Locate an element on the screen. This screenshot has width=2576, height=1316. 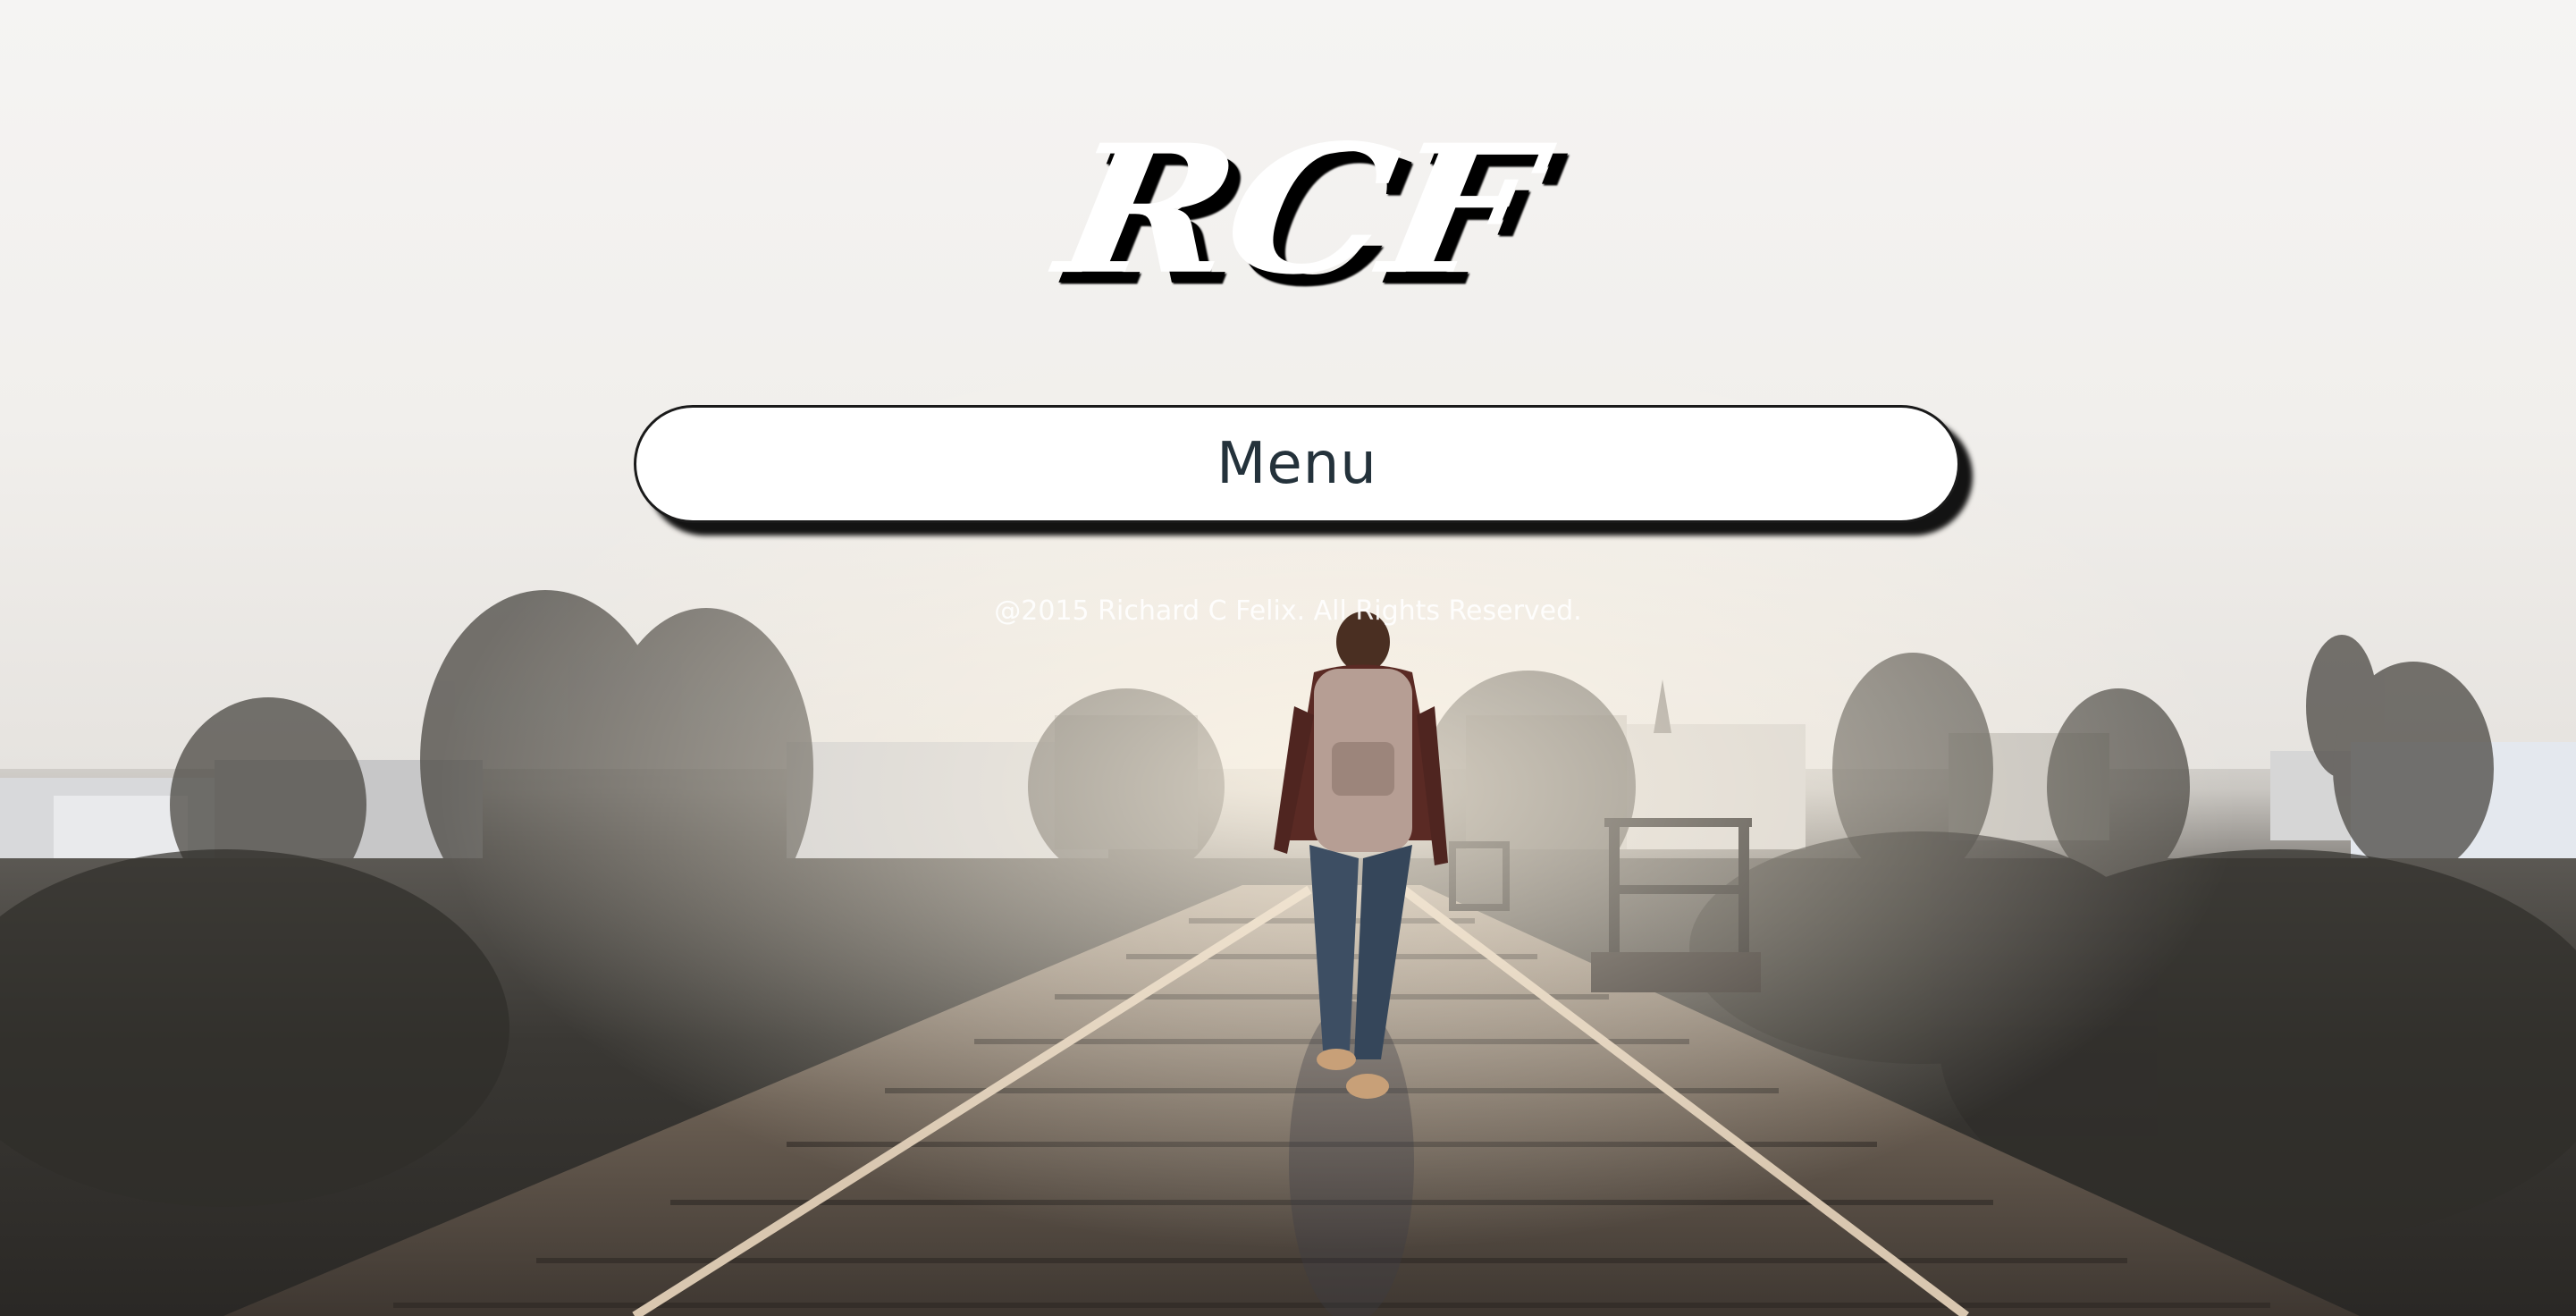
menu-button-label: Menu is located at coordinates (1297, 464).